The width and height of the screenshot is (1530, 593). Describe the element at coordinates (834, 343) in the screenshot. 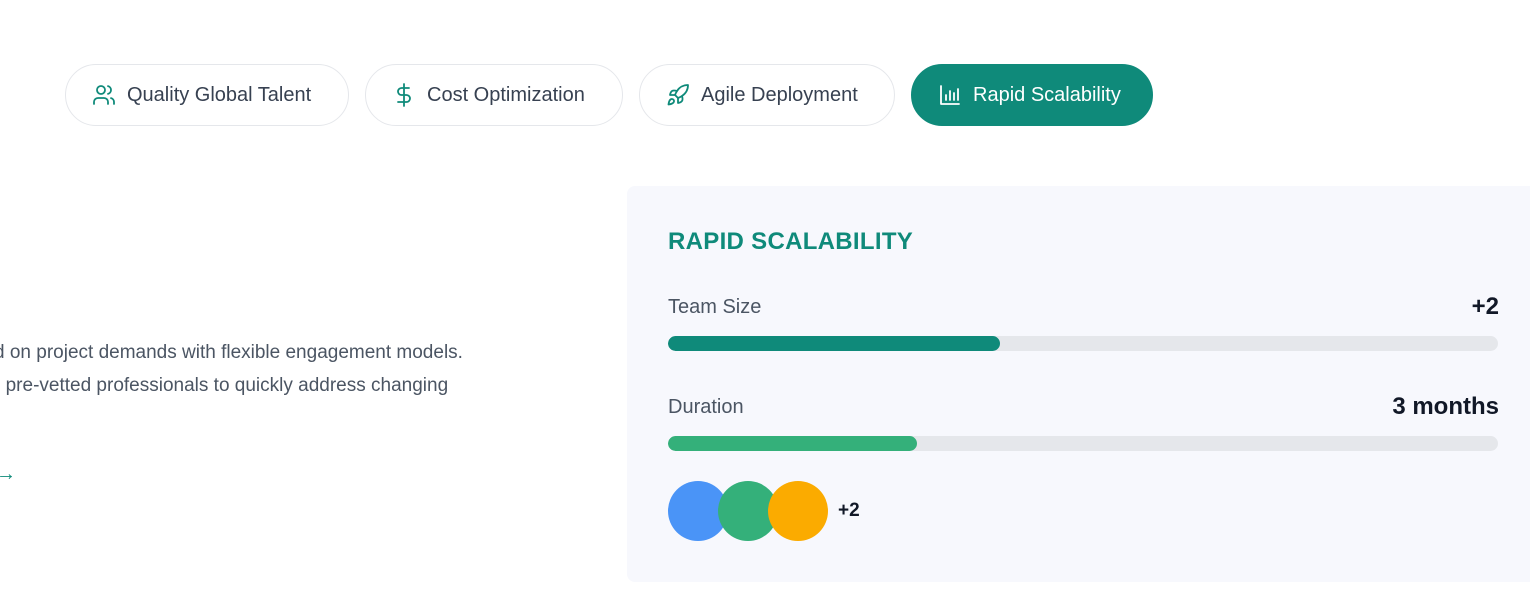

I see `team-size-progress-fill` at that location.